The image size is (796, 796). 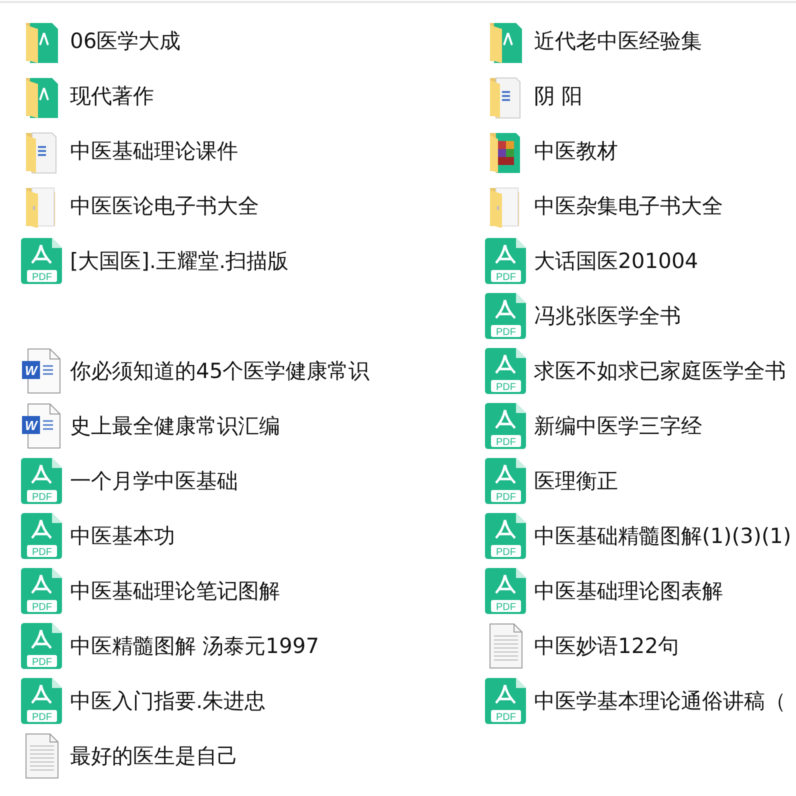 I want to click on file-name: 中医医论电子书大全, so click(x=164, y=206).